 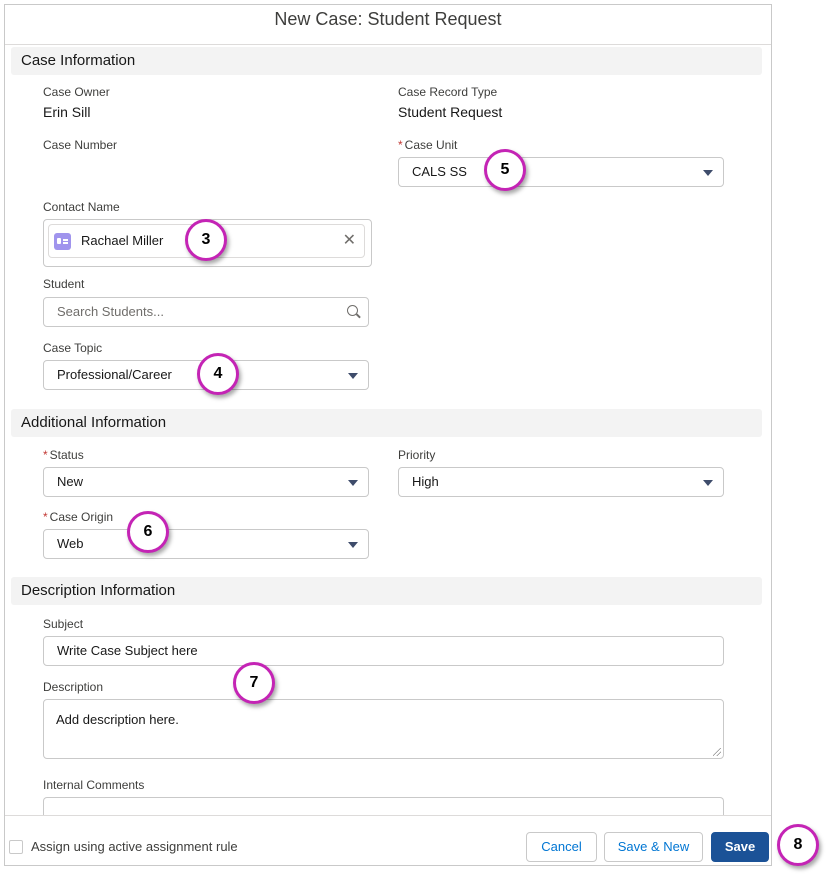 I want to click on callout-badge-4: 4, so click(x=218, y=374).